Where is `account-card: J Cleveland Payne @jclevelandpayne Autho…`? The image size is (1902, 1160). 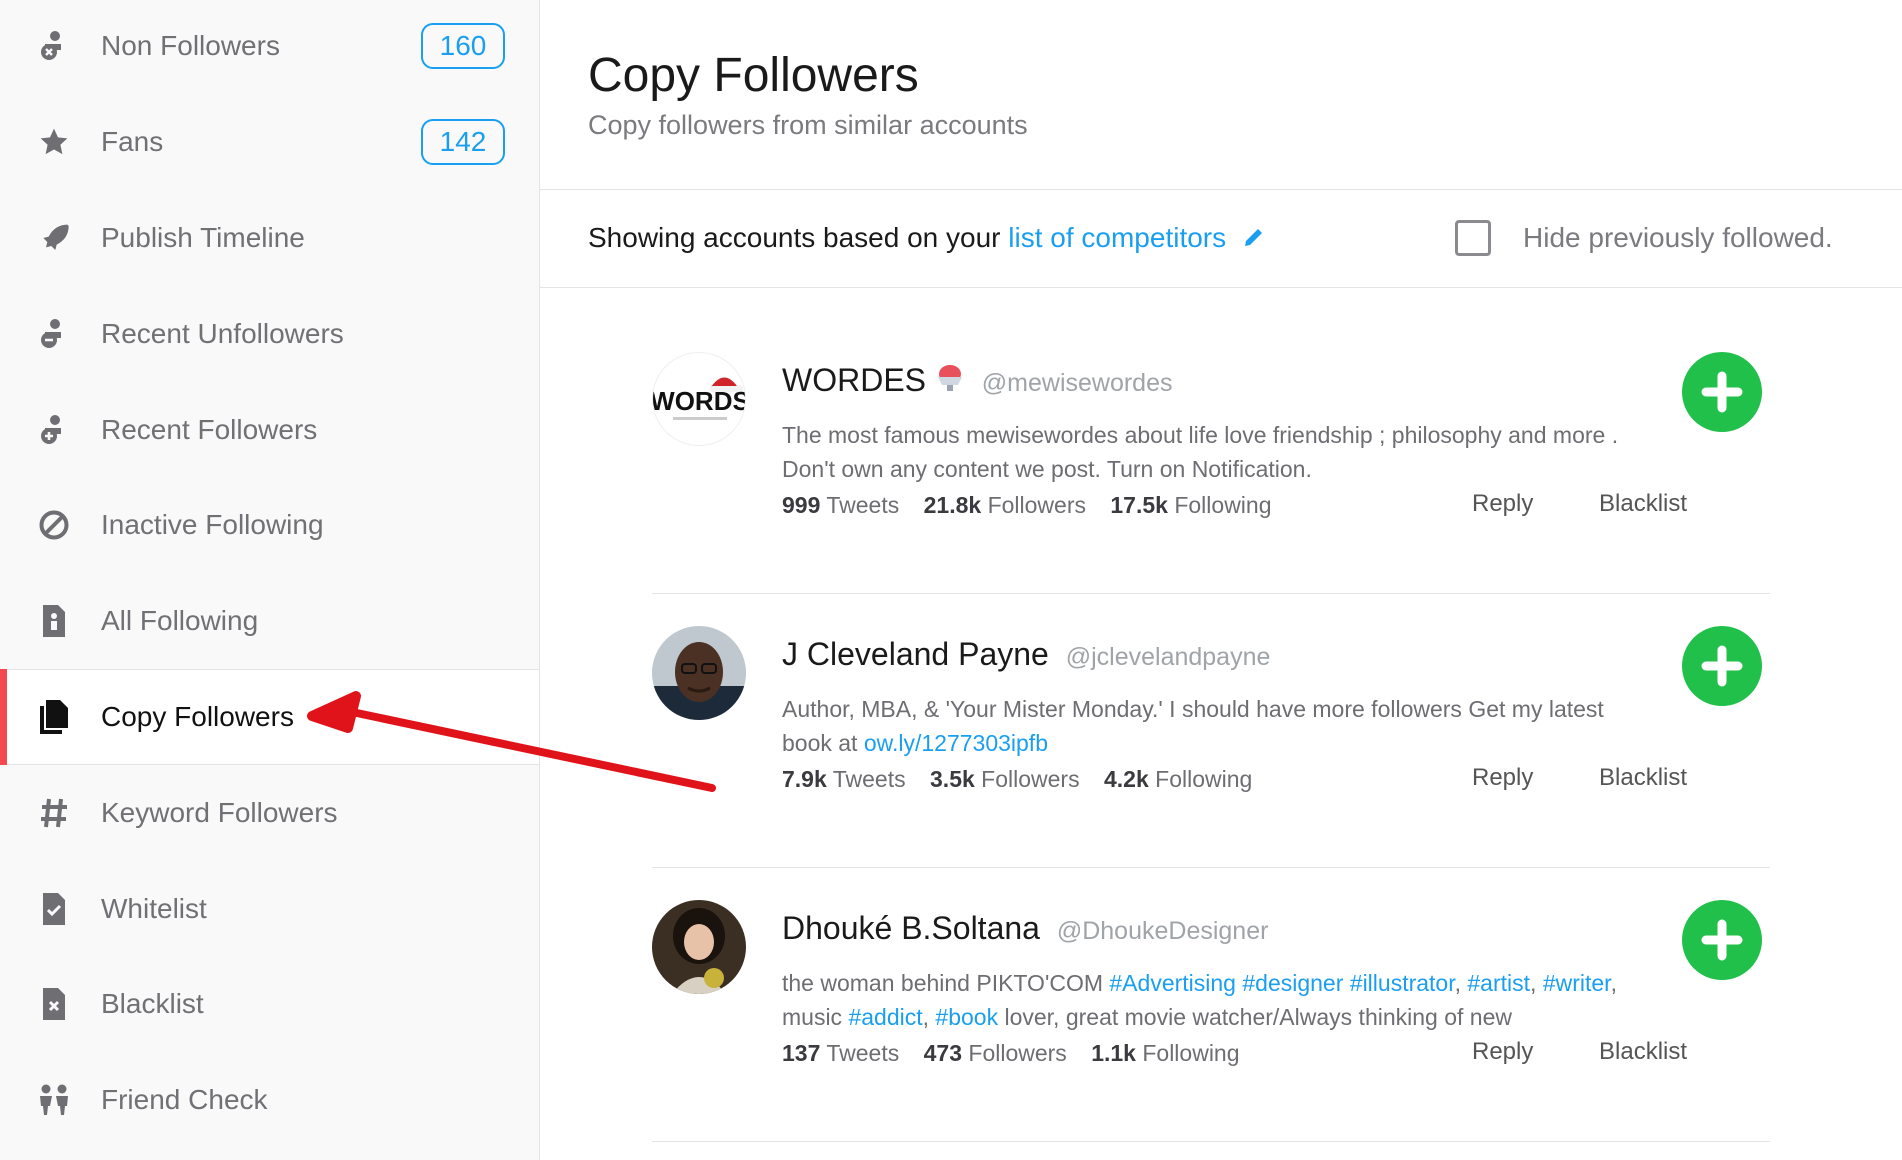 account-card: J Cleveland Payne @jclevelandpayne Autho… is located at coordinates (1211, 731).